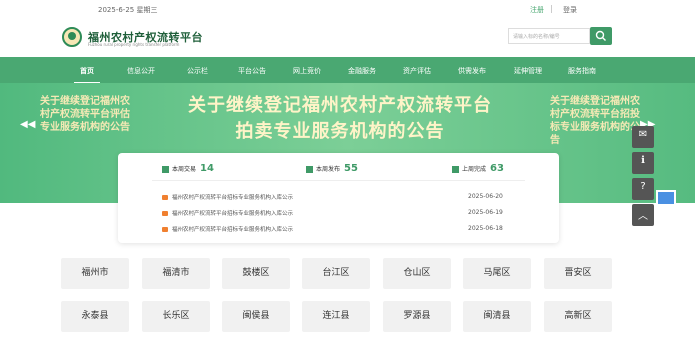  I want to click on done-icon, so click(455, 169).